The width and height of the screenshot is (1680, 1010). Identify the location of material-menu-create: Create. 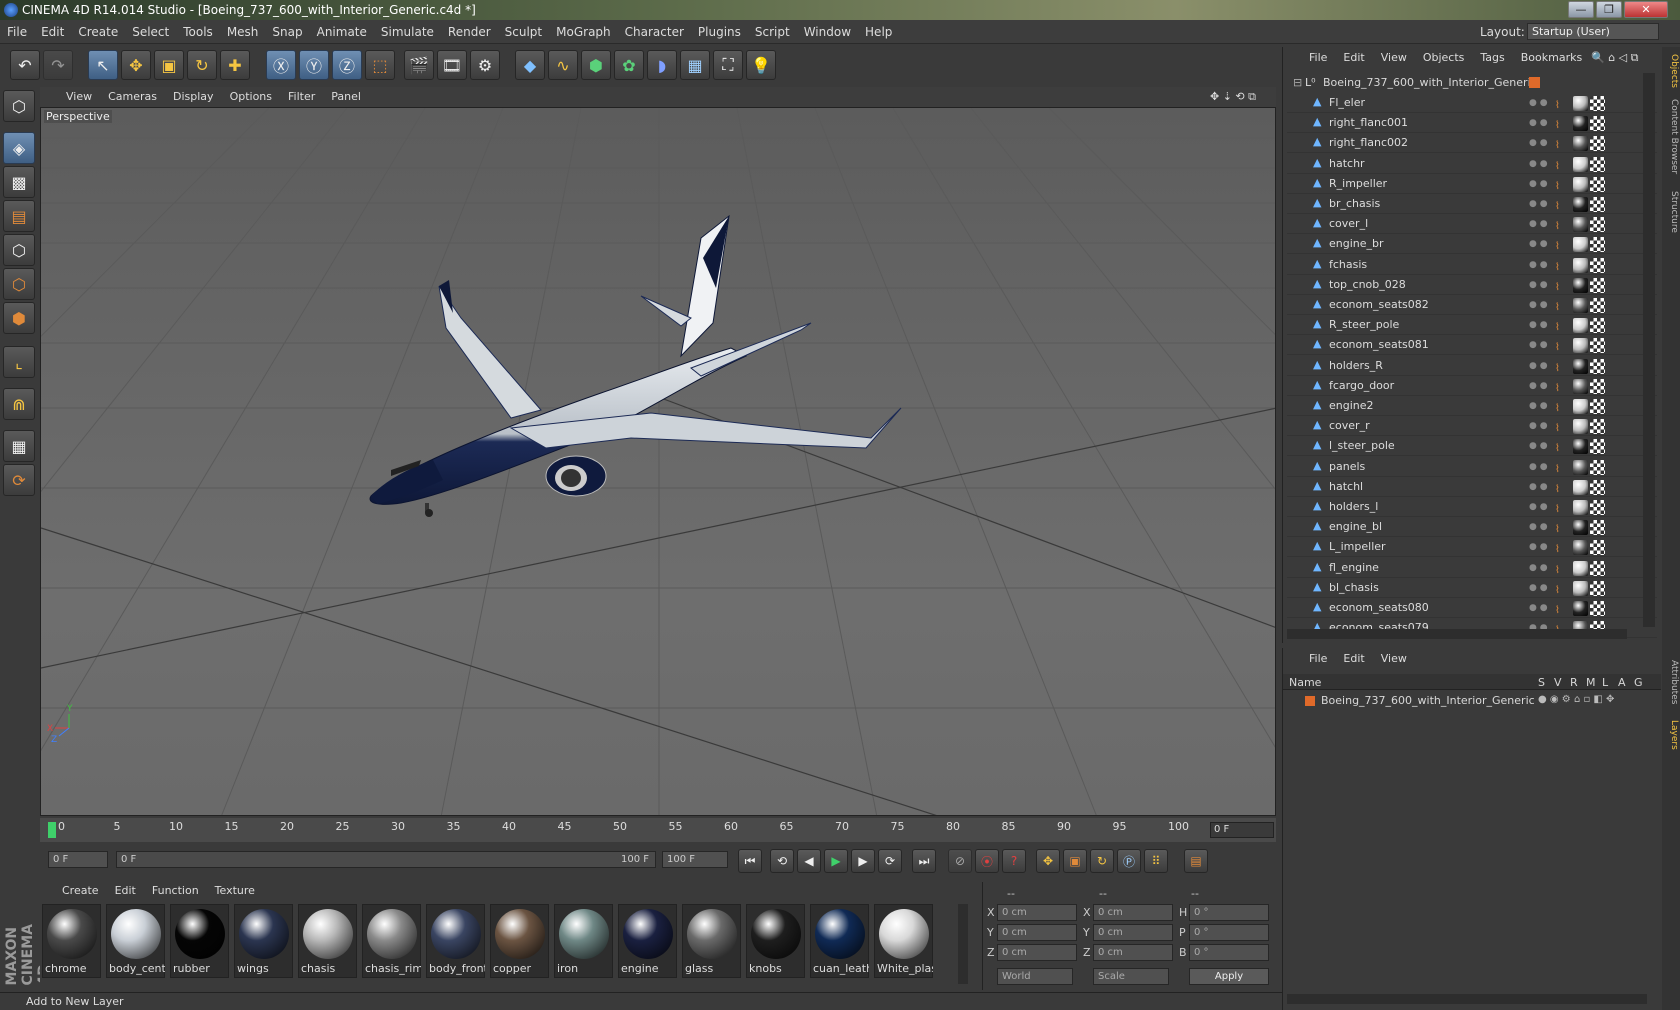
(80, 891).